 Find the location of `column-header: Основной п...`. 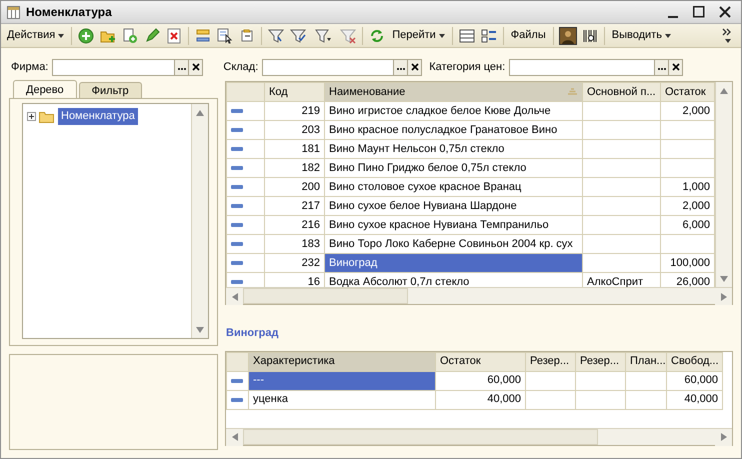

column-header: Основной п... is located at coordinates (621, 92).